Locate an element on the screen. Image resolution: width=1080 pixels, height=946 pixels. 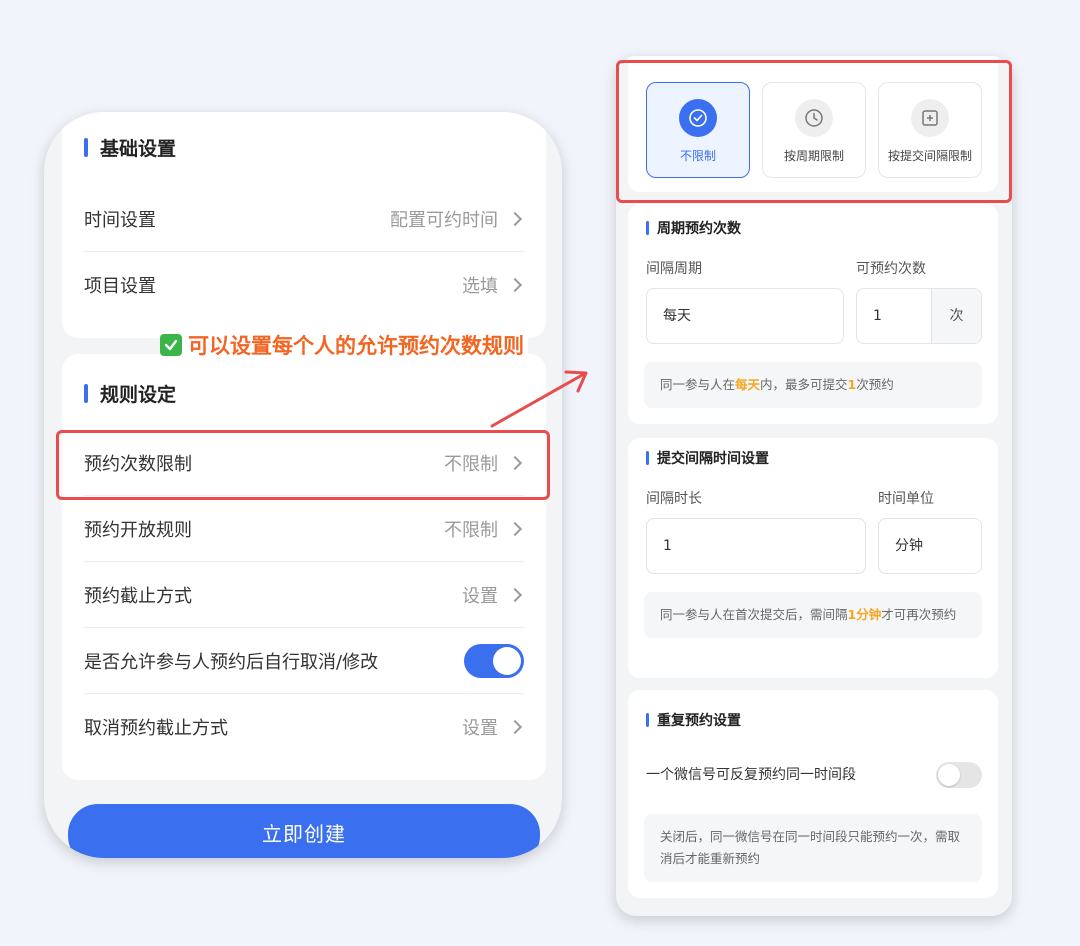
interval-duration-label: 间隔时长 is located at coordinates (674, 499).